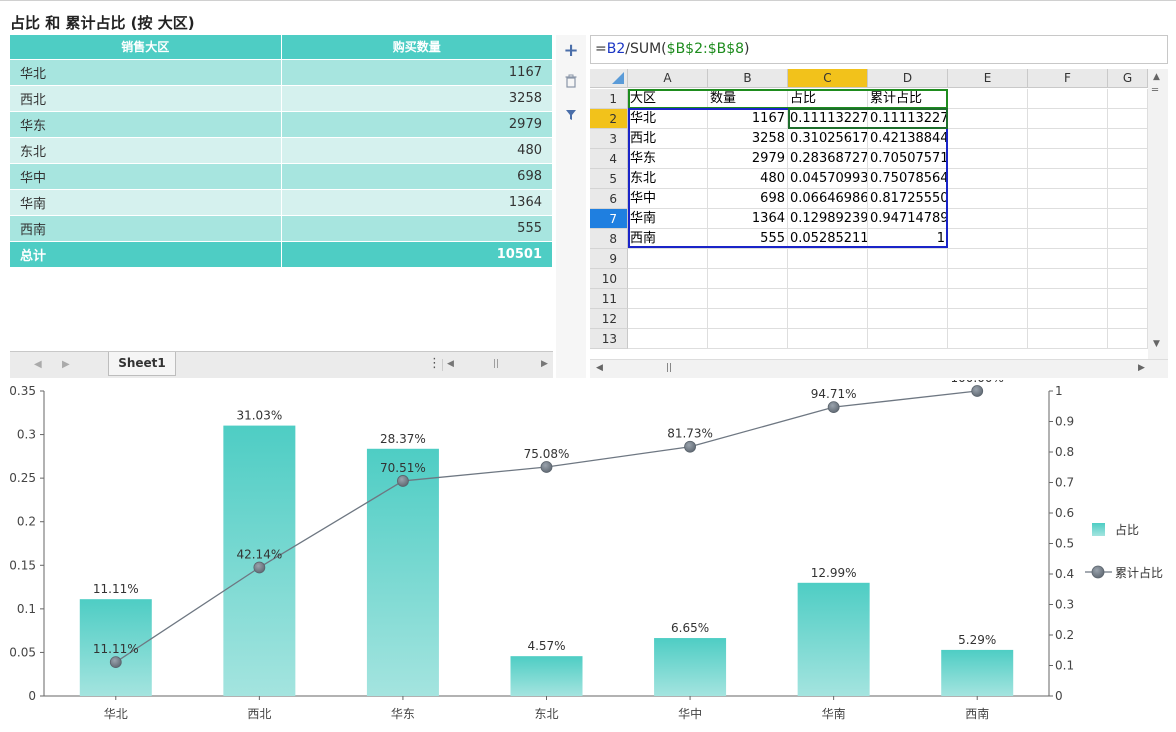  I want to click on grid-cell: 华北, so click(668, 119).